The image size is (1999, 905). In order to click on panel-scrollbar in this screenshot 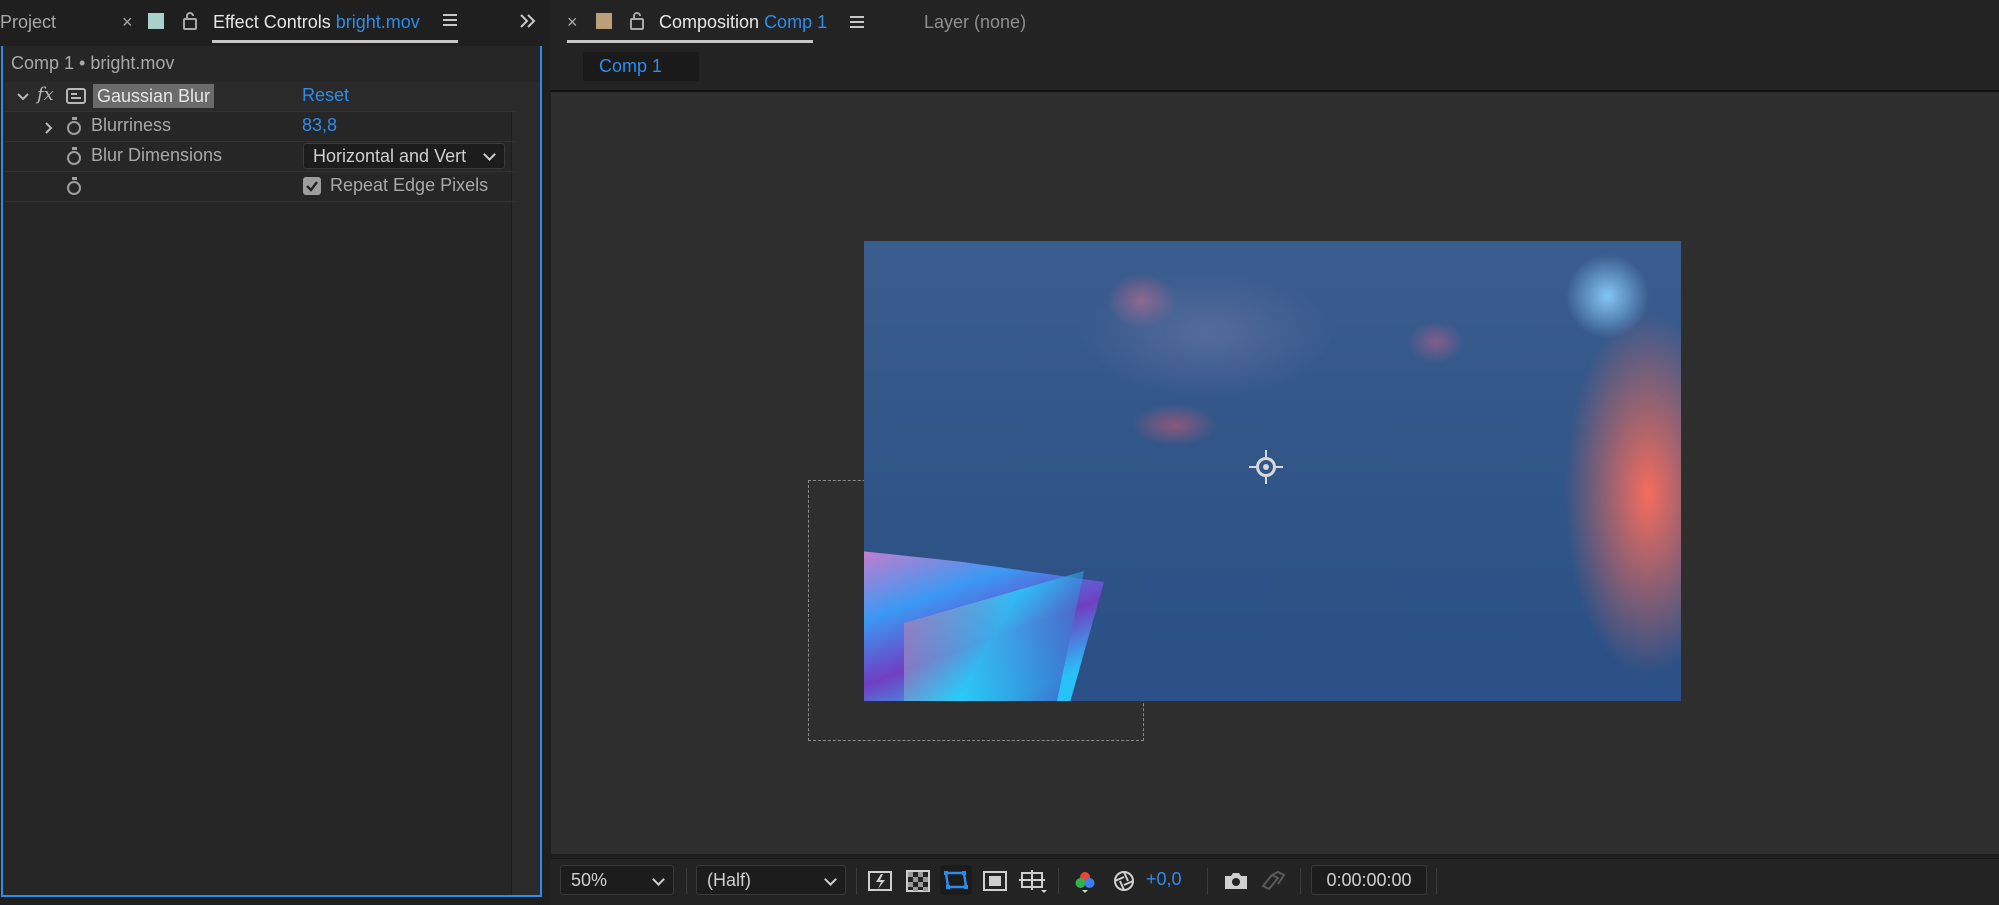, I will do `click(525, 488)`.